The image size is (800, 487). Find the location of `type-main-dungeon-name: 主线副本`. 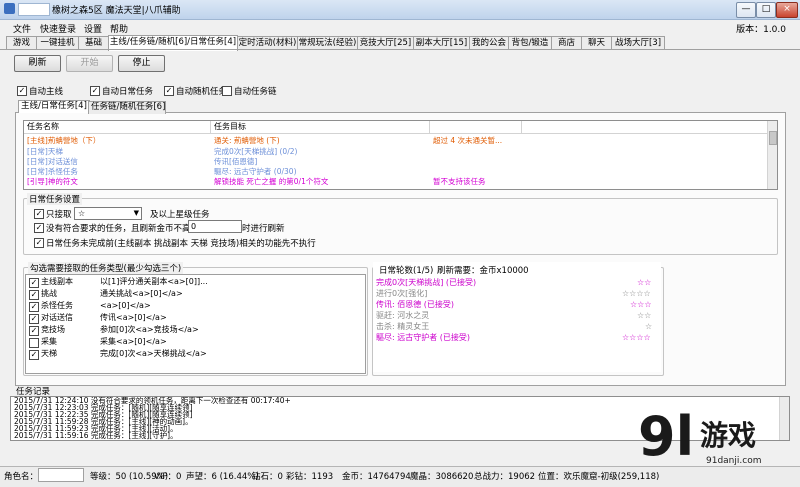

type-main-dungeon-name: 主线副本 is located at coordinates (57, 281).